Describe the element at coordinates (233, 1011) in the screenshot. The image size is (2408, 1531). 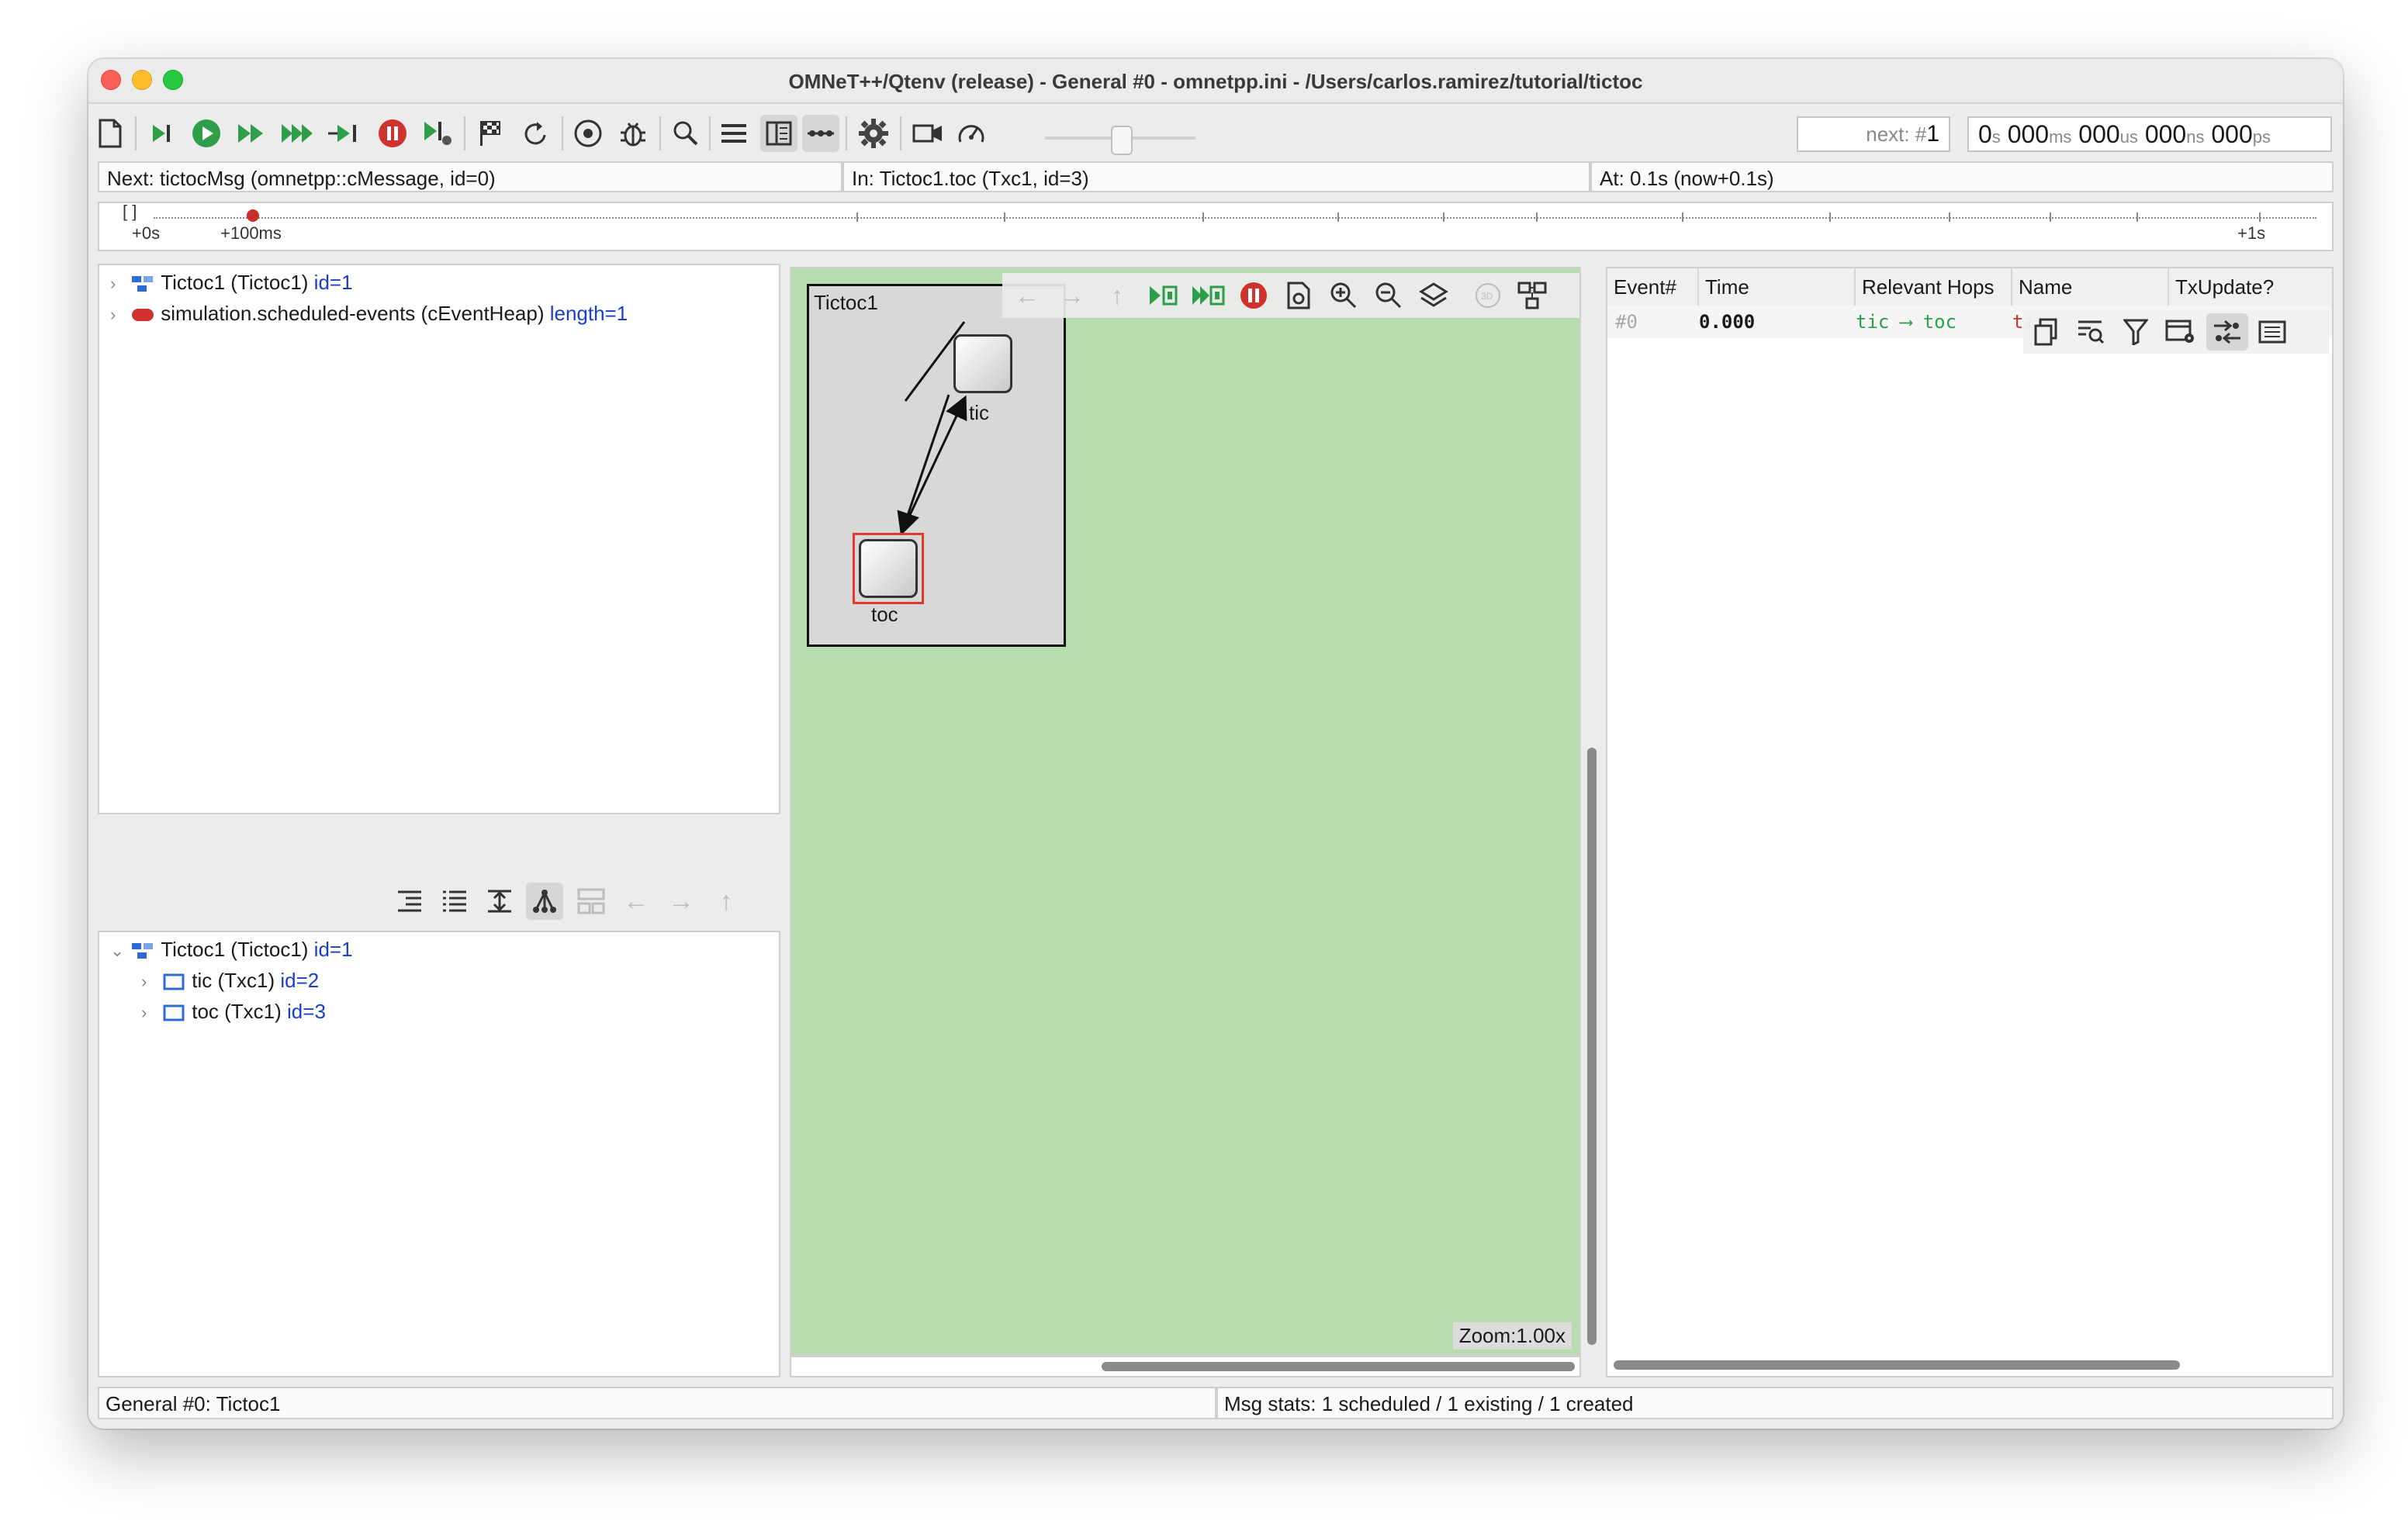
I see `tree-item-toc: › toc (Txc1) id=3` at that location.